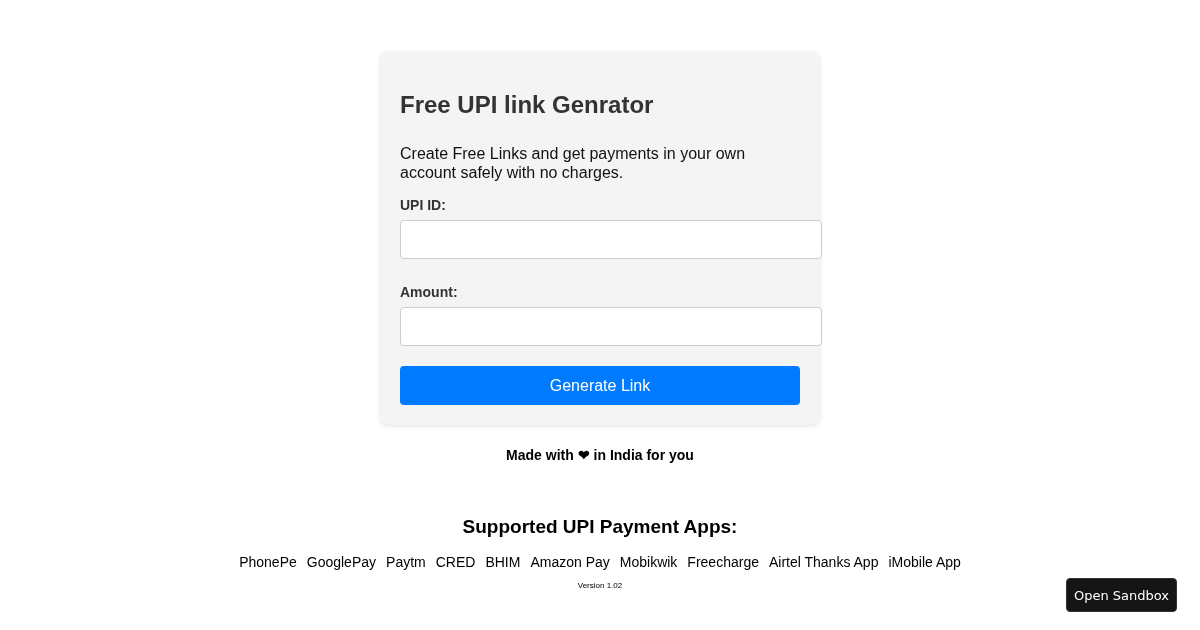  Describe the element at coordinates (600, 455) in the screenshot. I see `tagline: Made with ❤ in India for you` at that location.